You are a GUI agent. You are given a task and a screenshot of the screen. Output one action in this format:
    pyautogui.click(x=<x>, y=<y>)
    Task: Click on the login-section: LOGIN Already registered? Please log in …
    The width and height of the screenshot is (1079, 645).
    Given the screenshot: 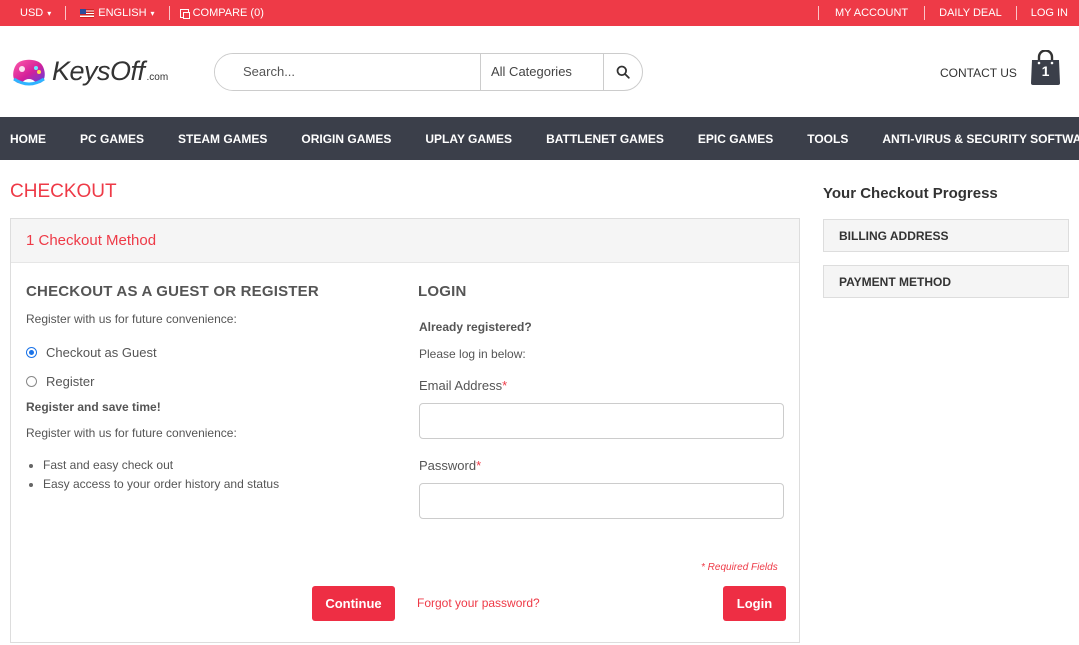 What is the action you would take?
    pyautogui.click(x=601, y=401)
    